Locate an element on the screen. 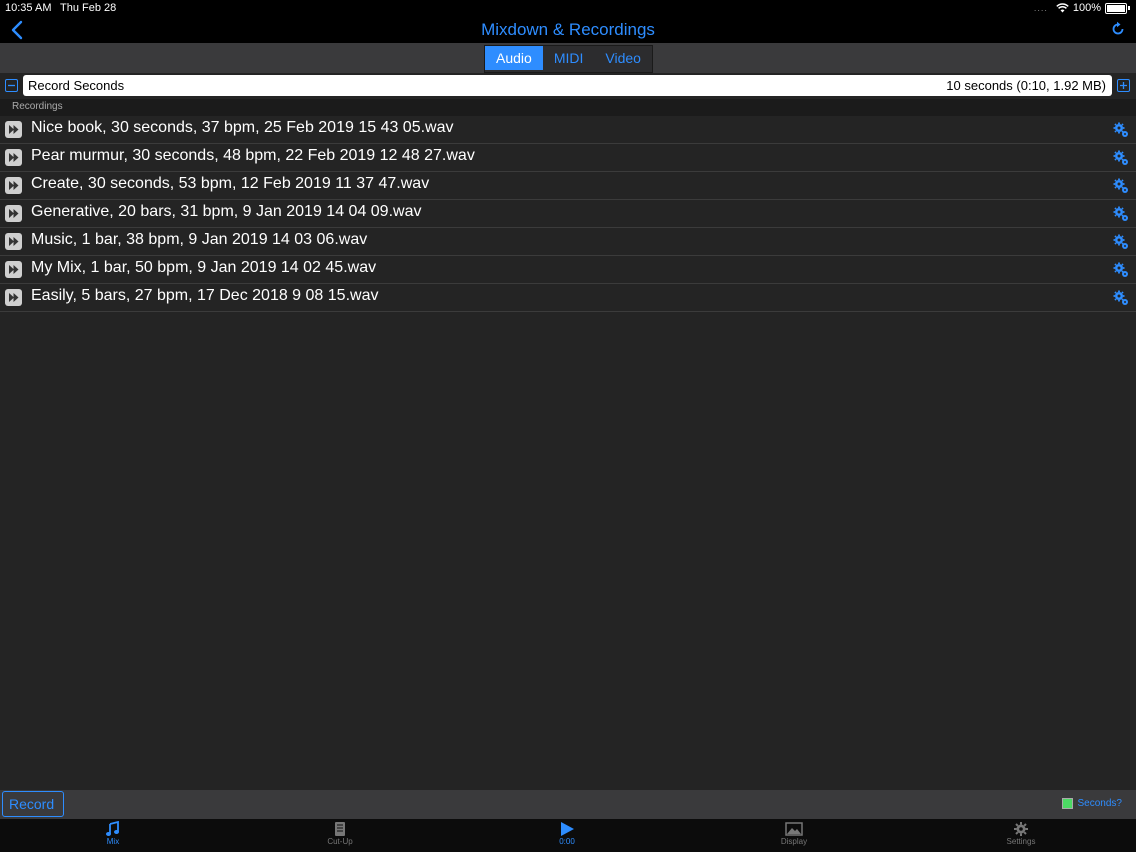 Image resolution: width=1136 pixels, height=852 pixels. battery-percent: 100% is located at coordinates (1086, 8).